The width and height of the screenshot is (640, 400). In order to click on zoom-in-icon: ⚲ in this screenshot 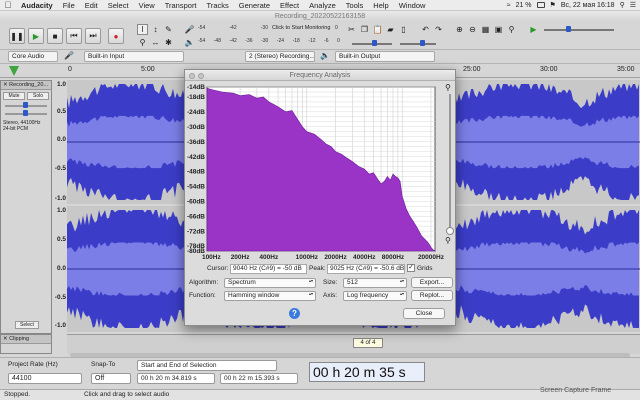, I will do `click(448, 87)`.